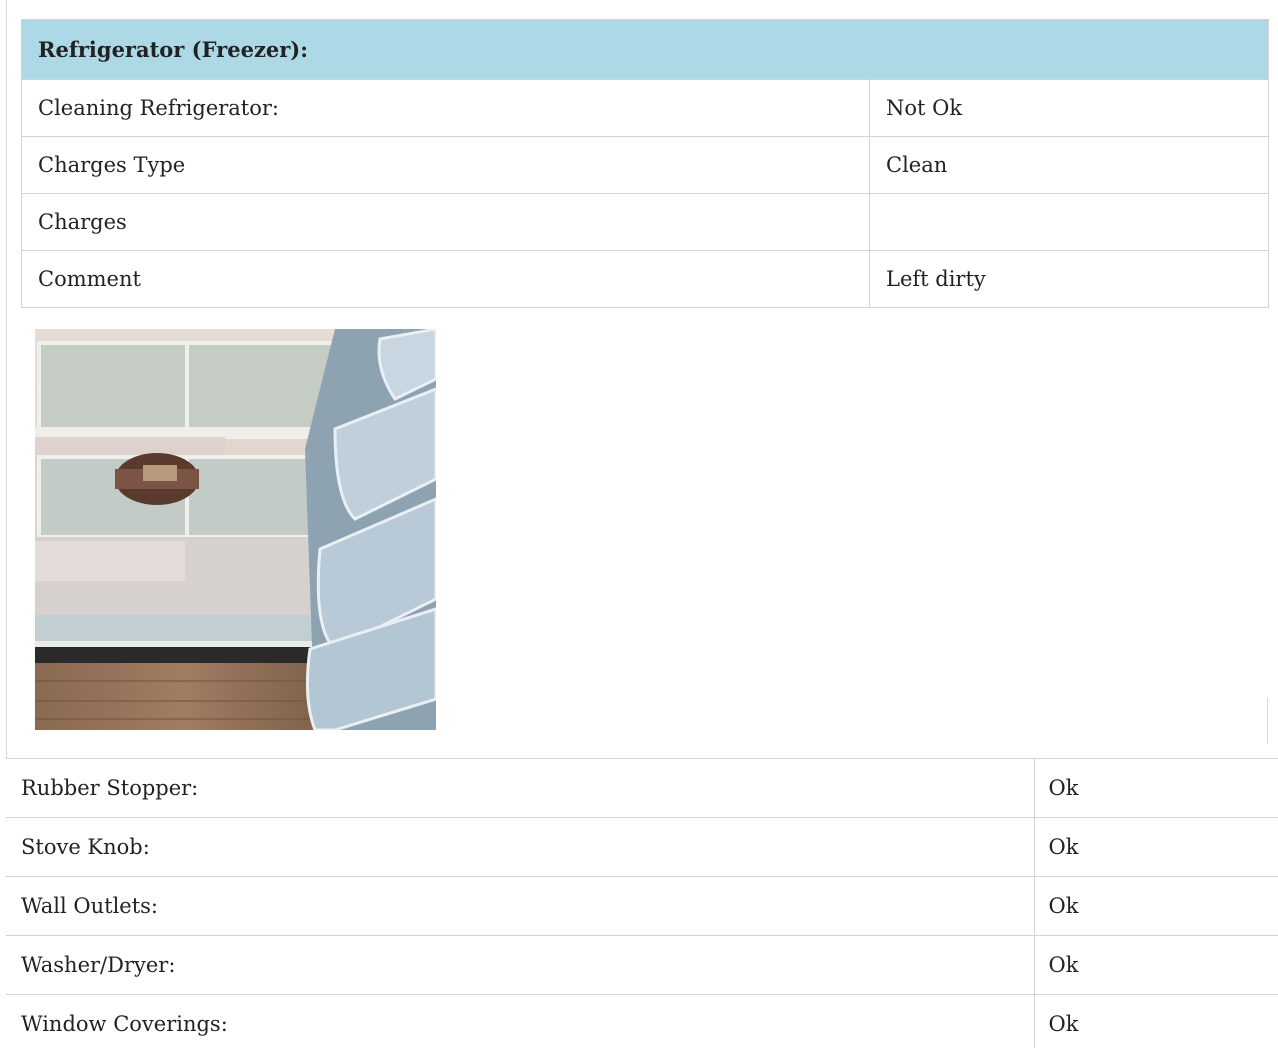 The height and width of the screenshot is (1048, 1278). What do you see at coordinates (445, 165) in the screenshot?
I see `row-label-charges-type: Charges Type` at bounding box center [445, 165].